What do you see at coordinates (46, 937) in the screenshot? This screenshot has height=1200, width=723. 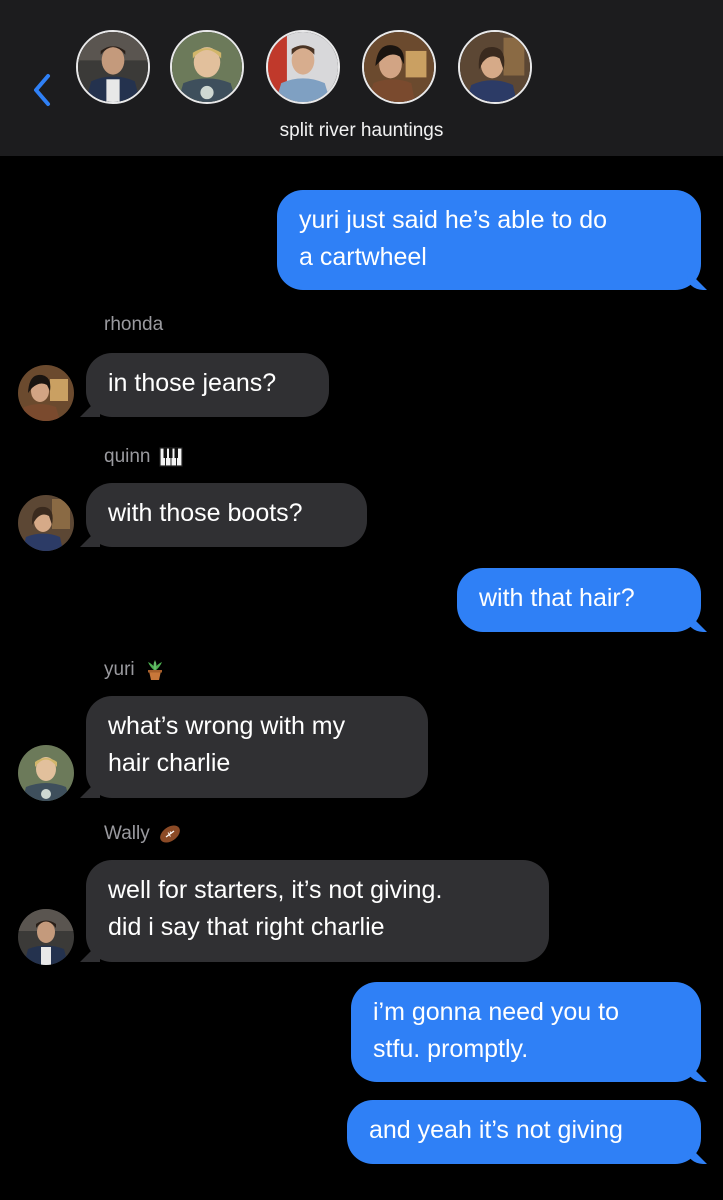 I see `wally-small-avatar` at bounding box center [46, 937].